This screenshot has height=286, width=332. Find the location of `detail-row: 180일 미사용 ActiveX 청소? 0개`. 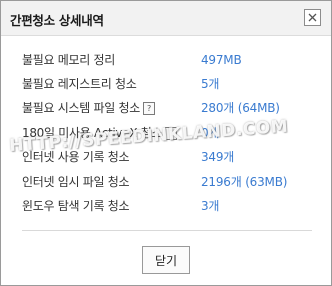

detail-row: 180일 미사용 ActiveX 청소? 0개 is located at coordinates (166, 134).